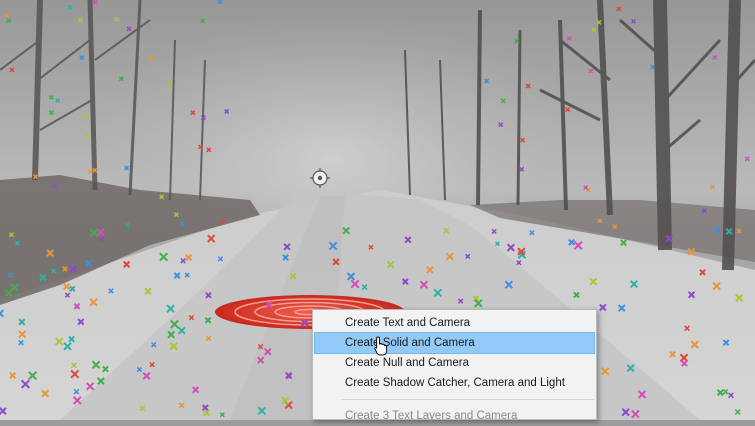 This screenshot has height=426, width=755. I want to click on menu-item-create-null-and-camera: Create Null and Camera, so click(454, 363).